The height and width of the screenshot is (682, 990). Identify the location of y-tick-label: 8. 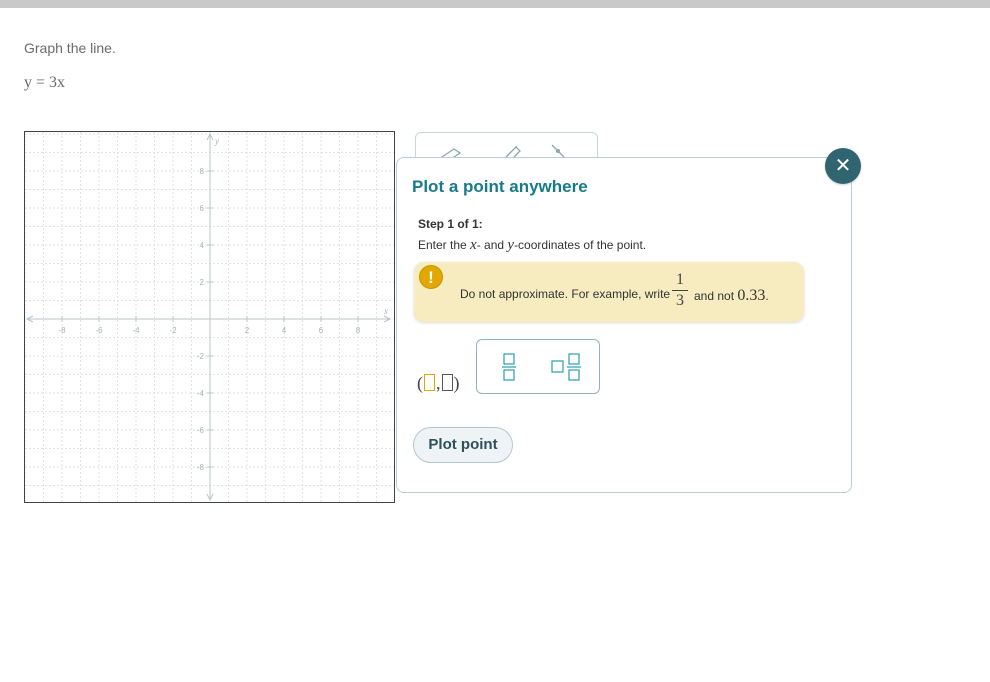
(202, 171).